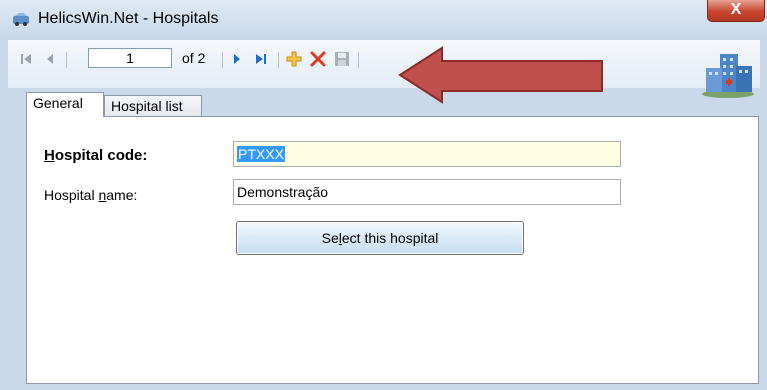  I want to click on app-icon, so click(21, 19).